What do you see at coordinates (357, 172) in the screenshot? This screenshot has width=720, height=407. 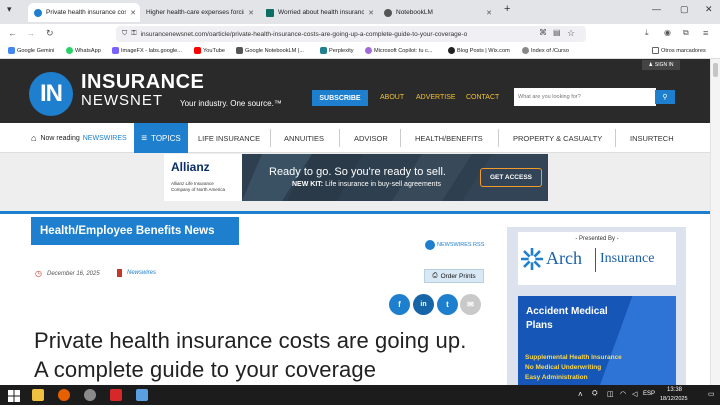 I see `ad-headline: Ready to go. So you're ready to sell.` at bounding box center [357, 172].